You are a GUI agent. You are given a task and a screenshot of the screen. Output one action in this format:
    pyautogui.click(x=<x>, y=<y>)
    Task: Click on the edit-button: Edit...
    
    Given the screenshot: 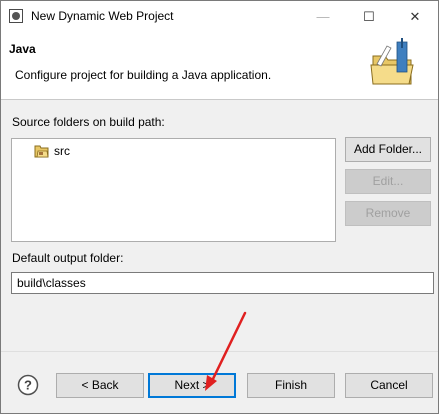 What is the action you would take?
    pyautogui.click(x=388, y=181)
    